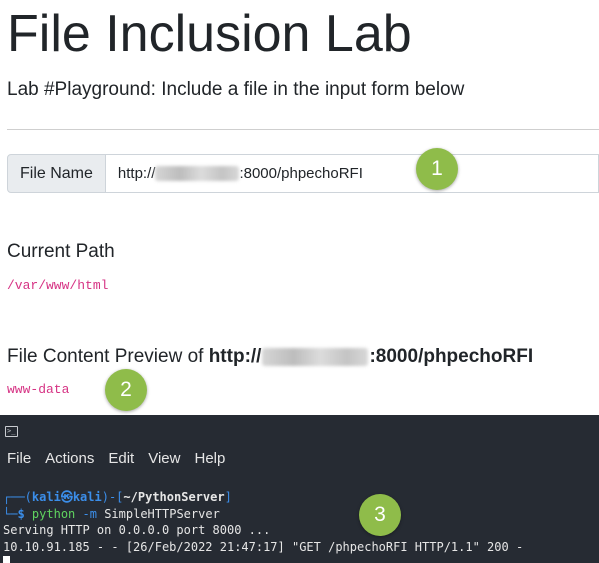  I want to click on menu-help: Help, so click(209, 459).